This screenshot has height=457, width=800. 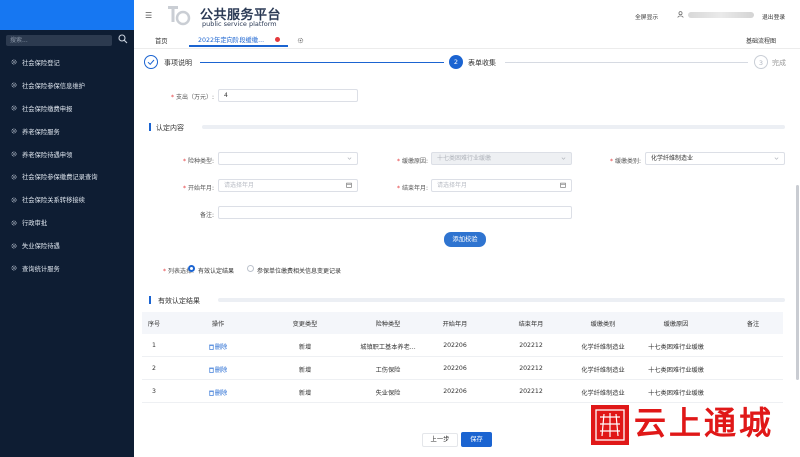 I want to click on table-header-cell: 结束年月, so click(x=531, y=324).